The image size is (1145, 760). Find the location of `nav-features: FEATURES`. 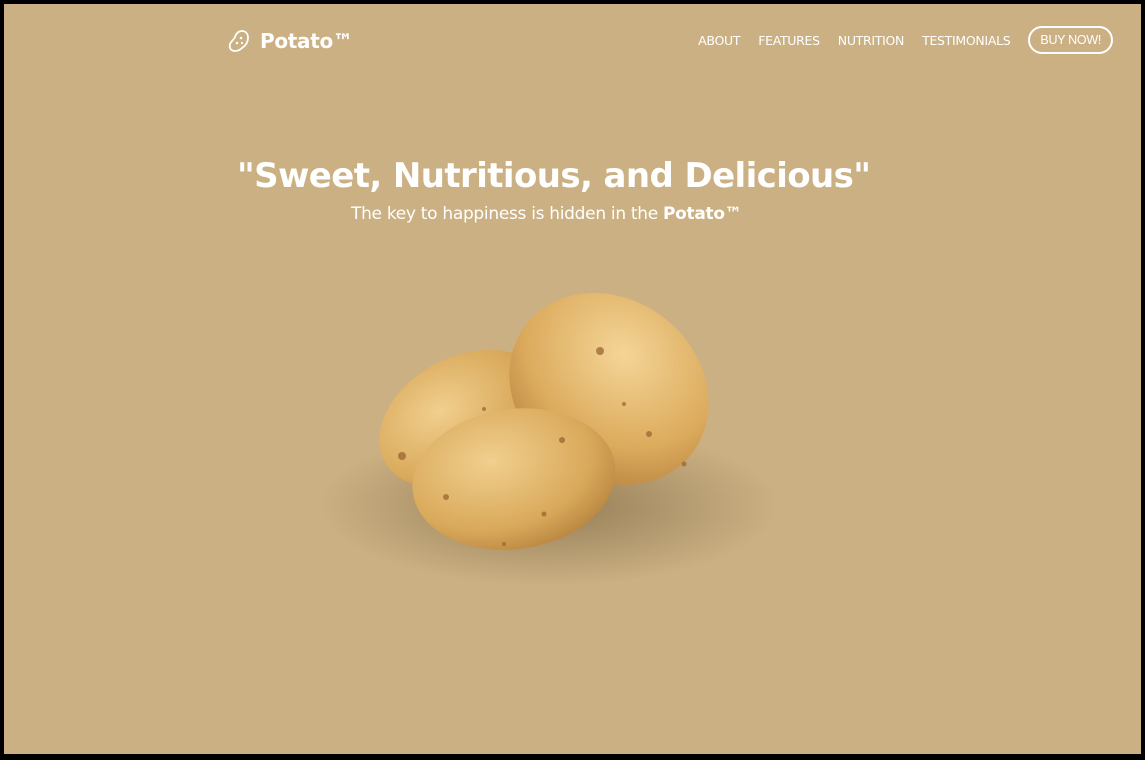

nav-features: FEATURES is located at coordinates (789, 40).